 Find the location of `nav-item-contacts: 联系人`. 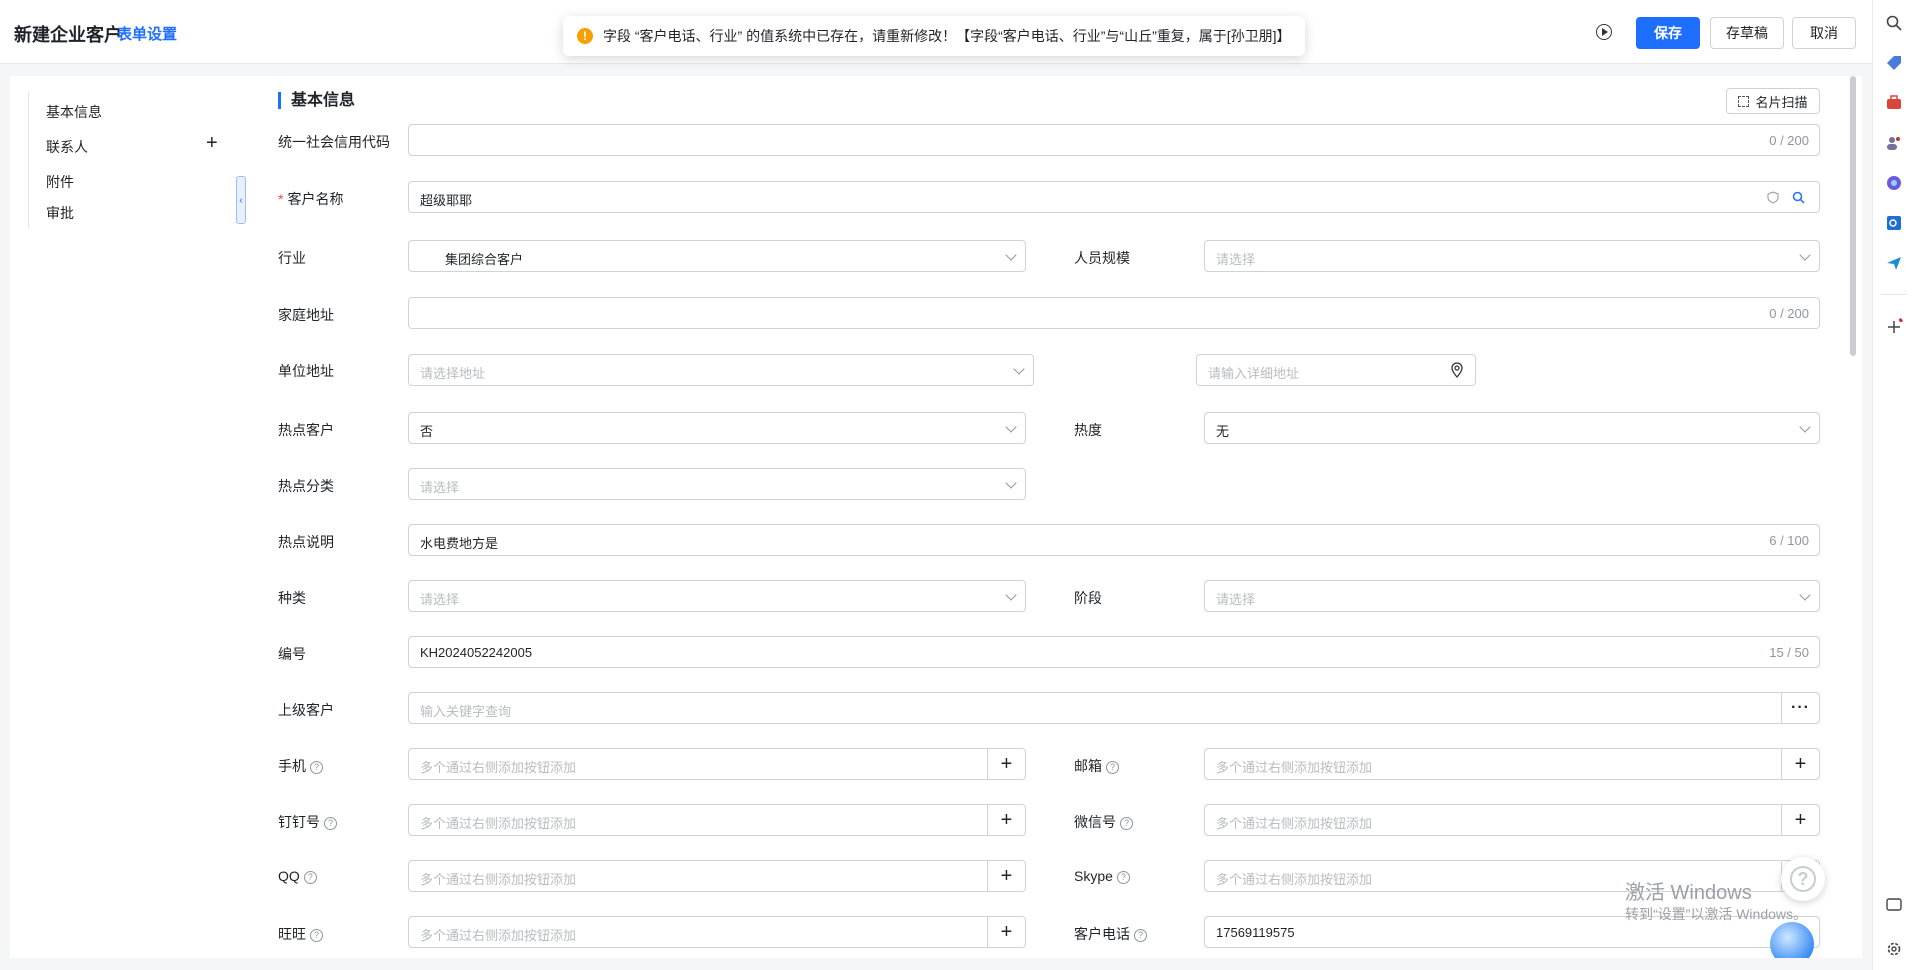

nav-item-contacts: 联系人 is located at coordinates (67, 147).